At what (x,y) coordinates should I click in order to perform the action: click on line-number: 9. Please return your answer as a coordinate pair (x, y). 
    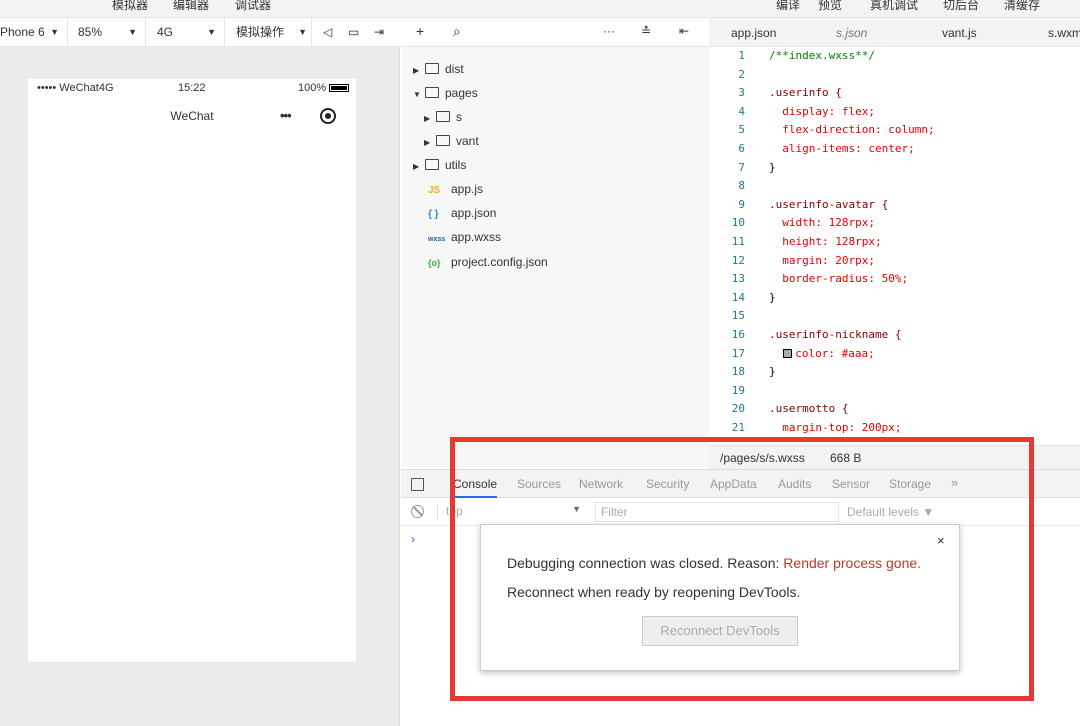
    Looking at the image, I should click on (741, 204).